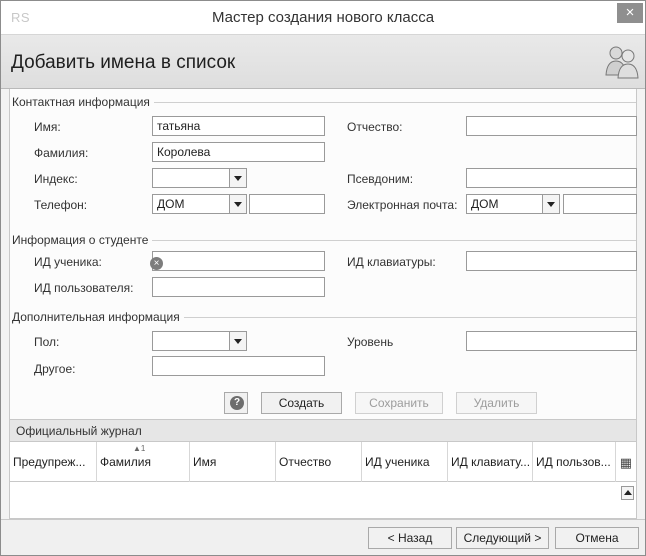 This screenshot has height=556, width=646. What do you see at coordinates (56, 179) in the screenshot?
I see `zip-label: Индекс:` at bounding box center [56, 179].